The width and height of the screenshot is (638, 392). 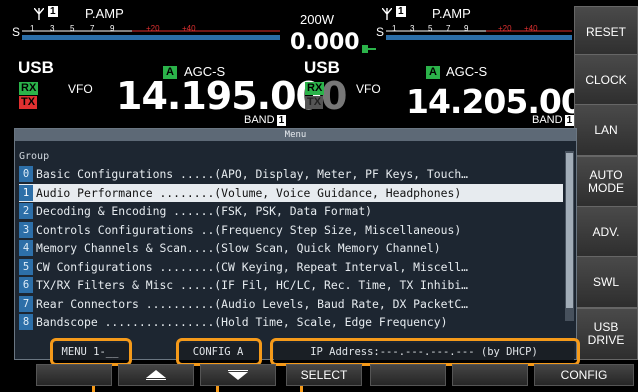 What do you see at coordinates (606, 232) in the screenshot?
I see `adv-button: ADV.` at bounding box center [606, 232].